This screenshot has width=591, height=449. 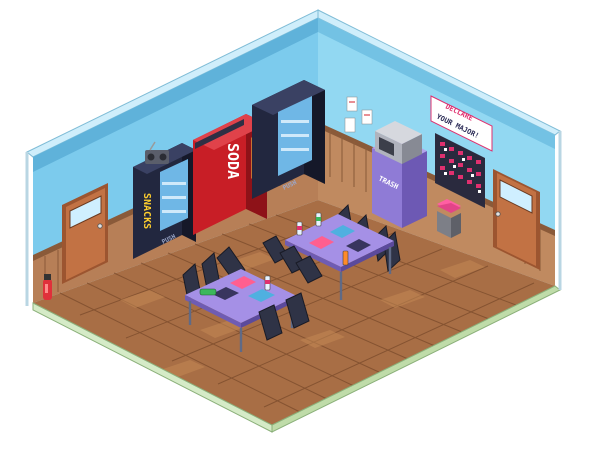 What do you see at coordinates (146, 211) in the screenshot?
I see `snack-machine-label: SNACKS` at bounding box center [146, 211].